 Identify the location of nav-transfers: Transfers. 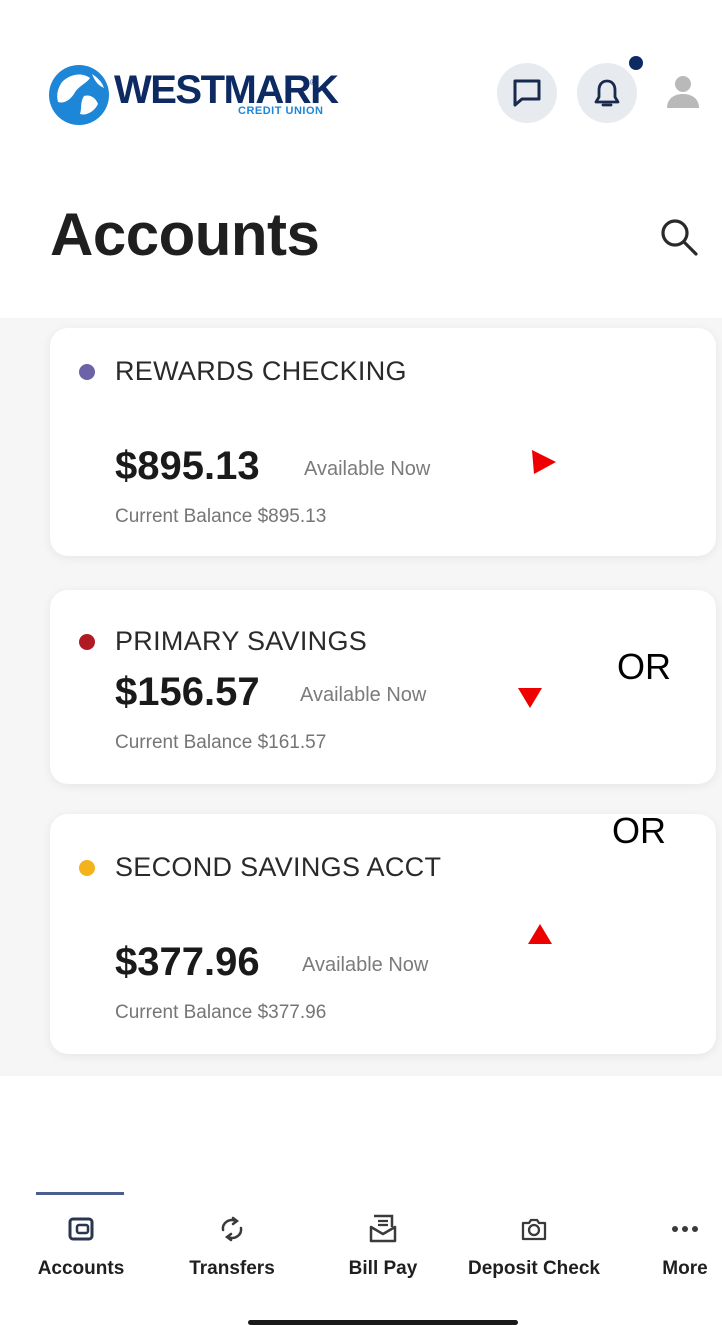
(232, 1246).